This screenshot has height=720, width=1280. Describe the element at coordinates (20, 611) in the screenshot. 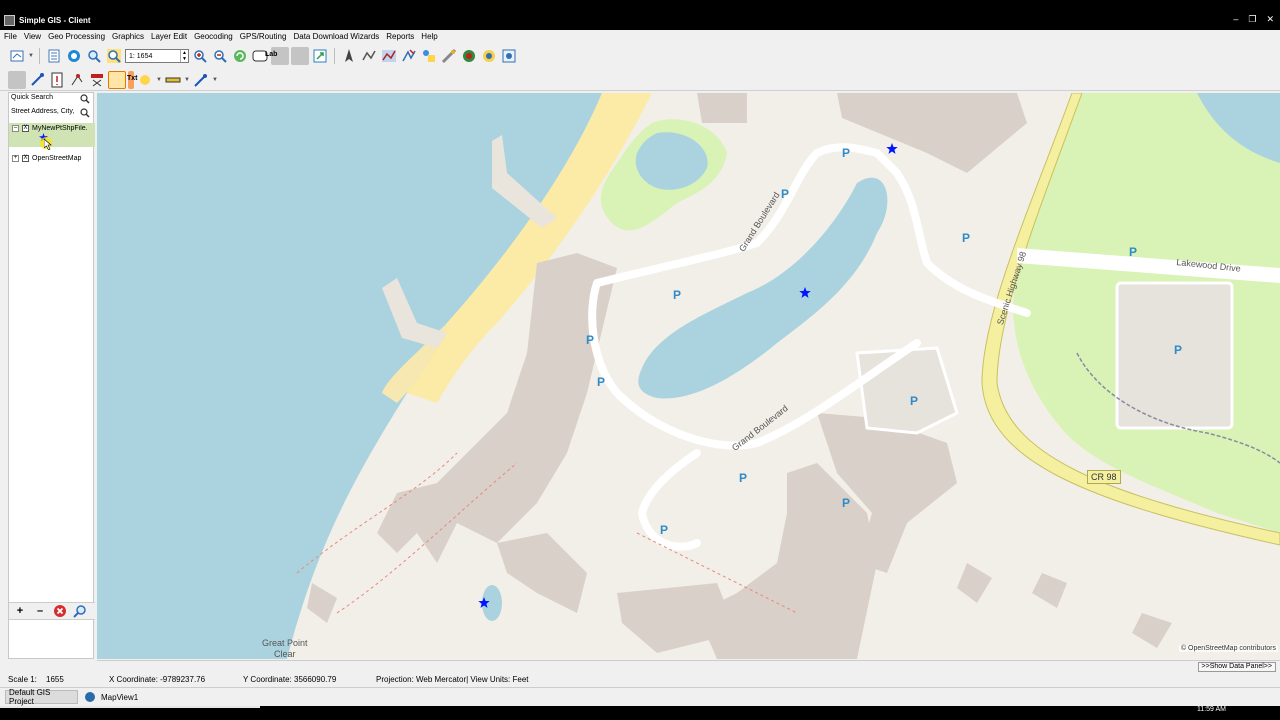

I see `add-layer-button: +` at that location.